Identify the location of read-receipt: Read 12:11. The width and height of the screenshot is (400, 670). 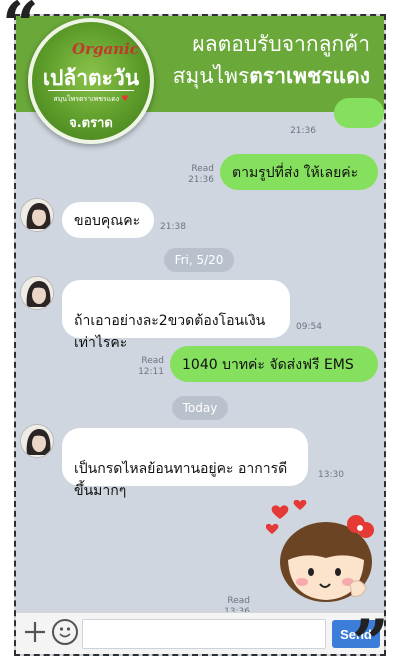
(151, 366).